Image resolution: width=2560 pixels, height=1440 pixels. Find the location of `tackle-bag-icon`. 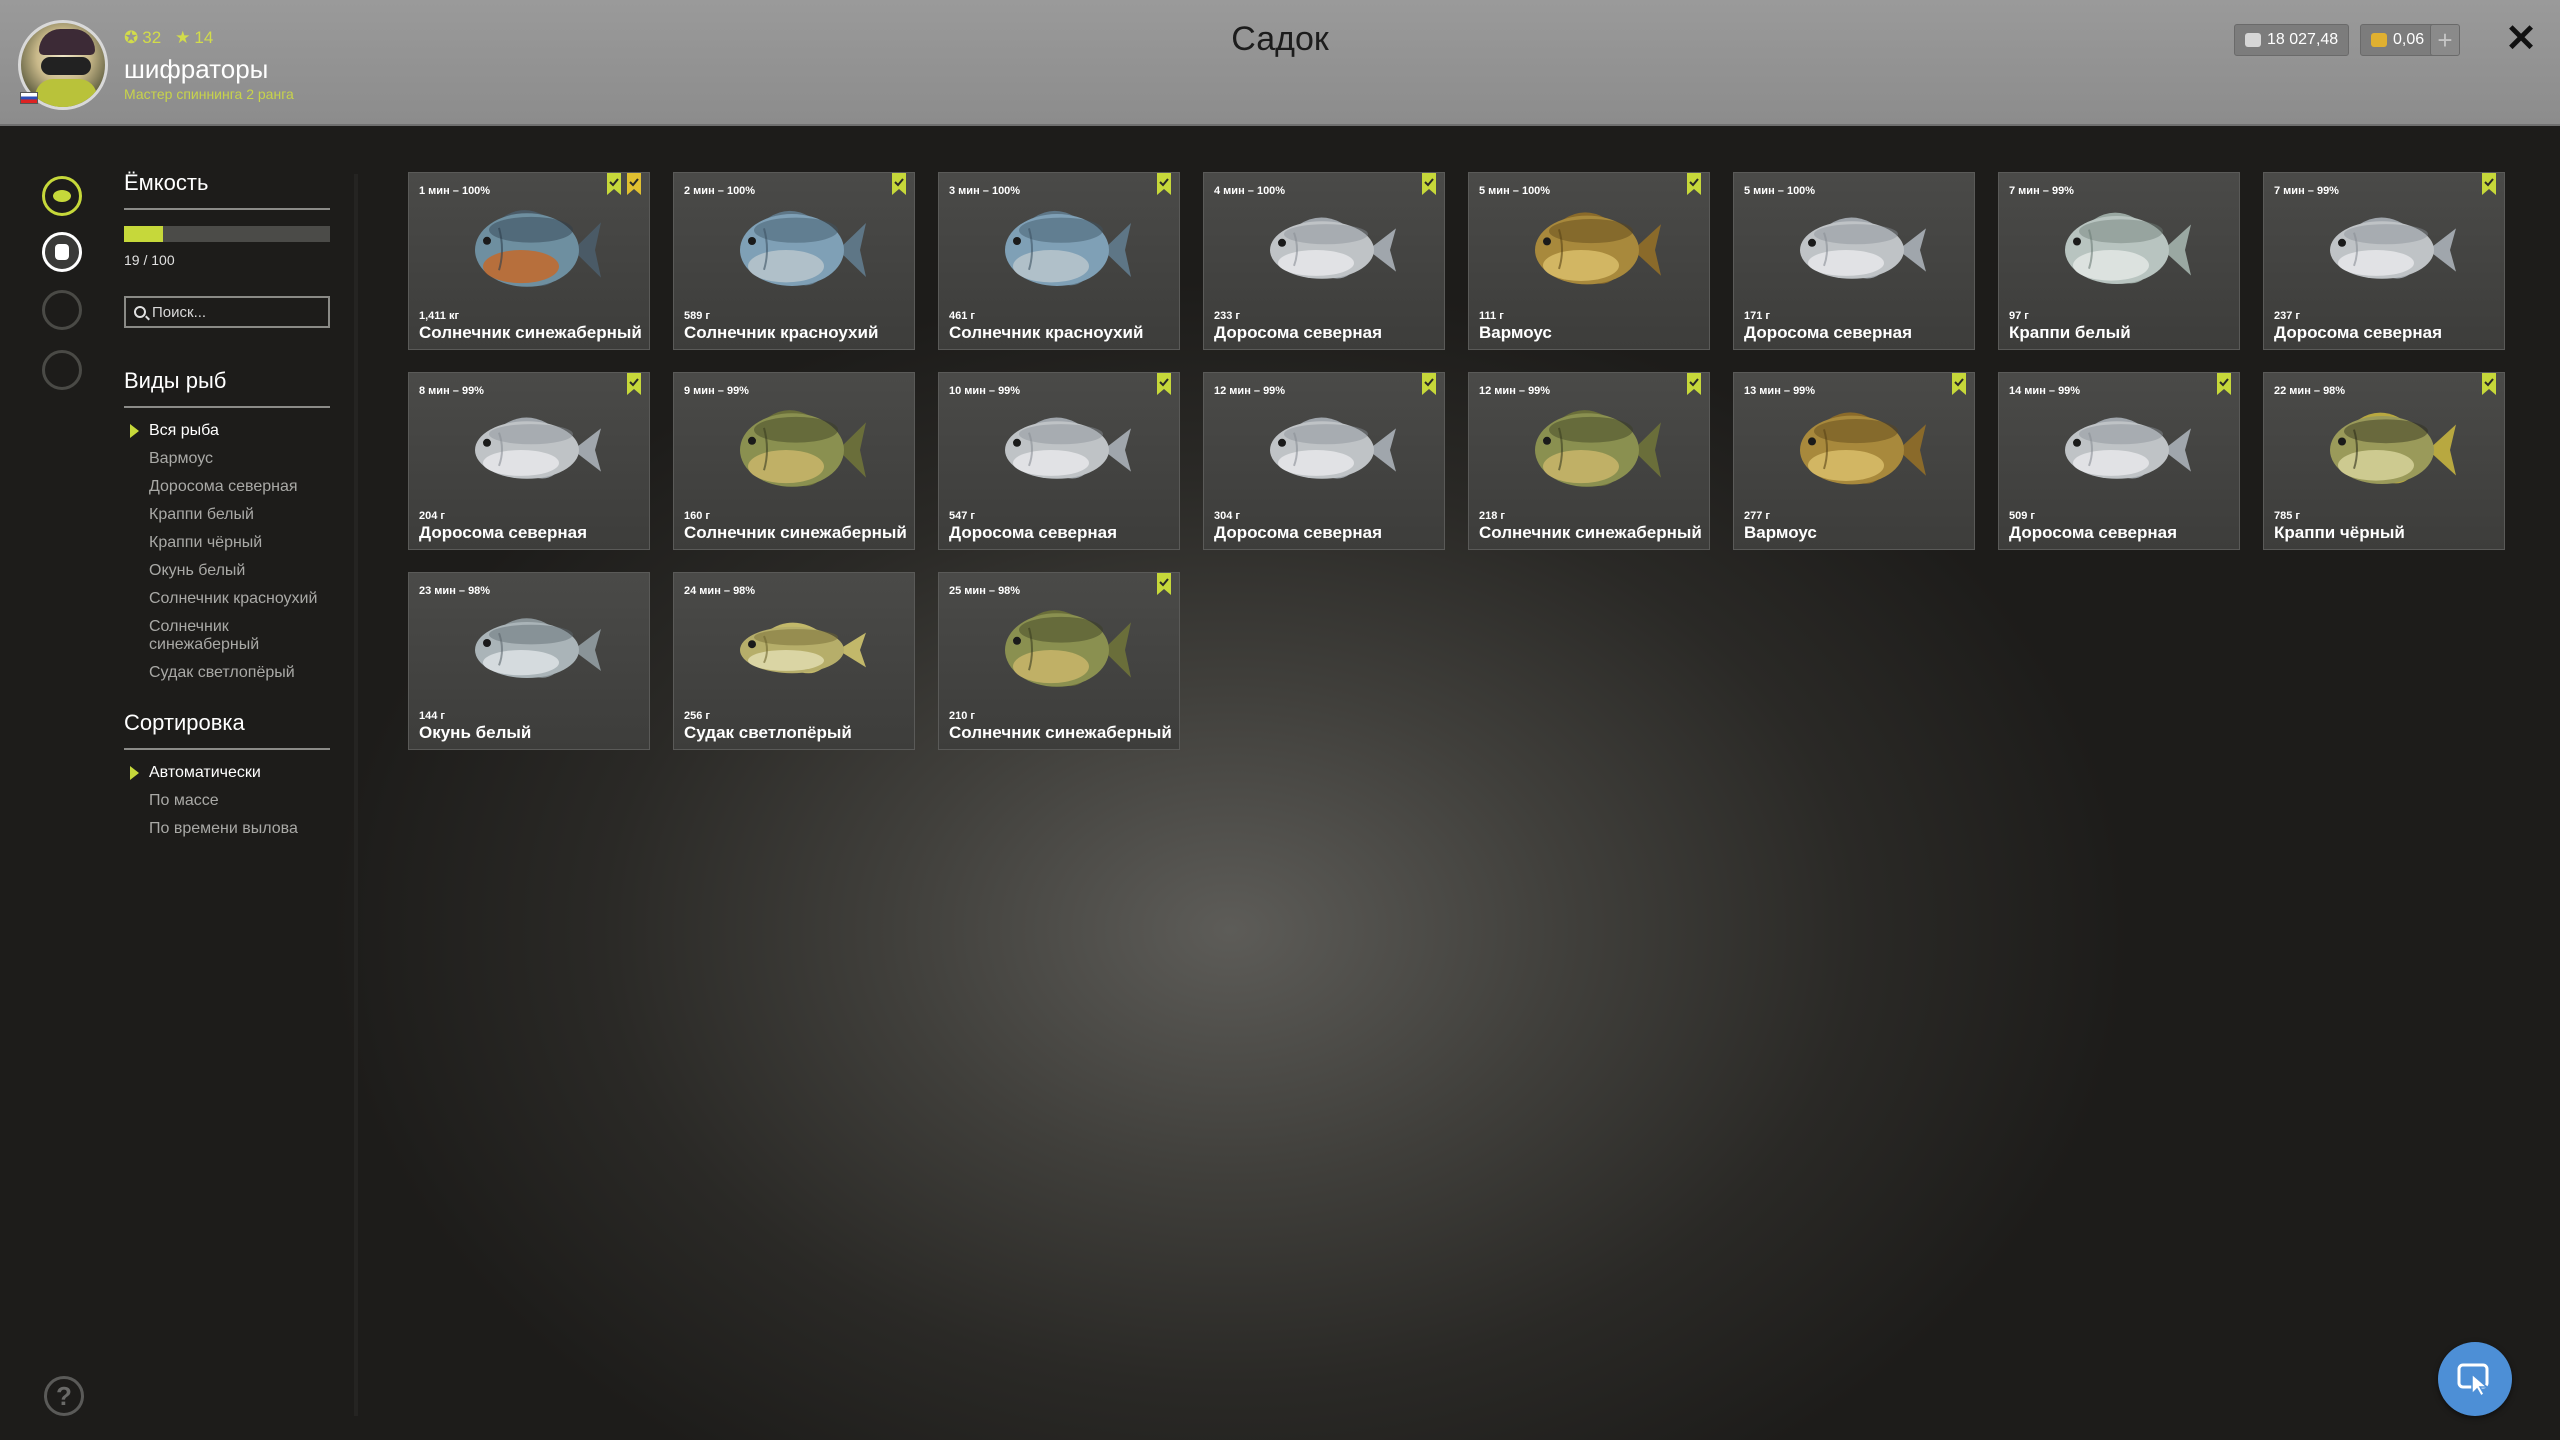

tackle-bag-icon is located at coordinates (62, 252).